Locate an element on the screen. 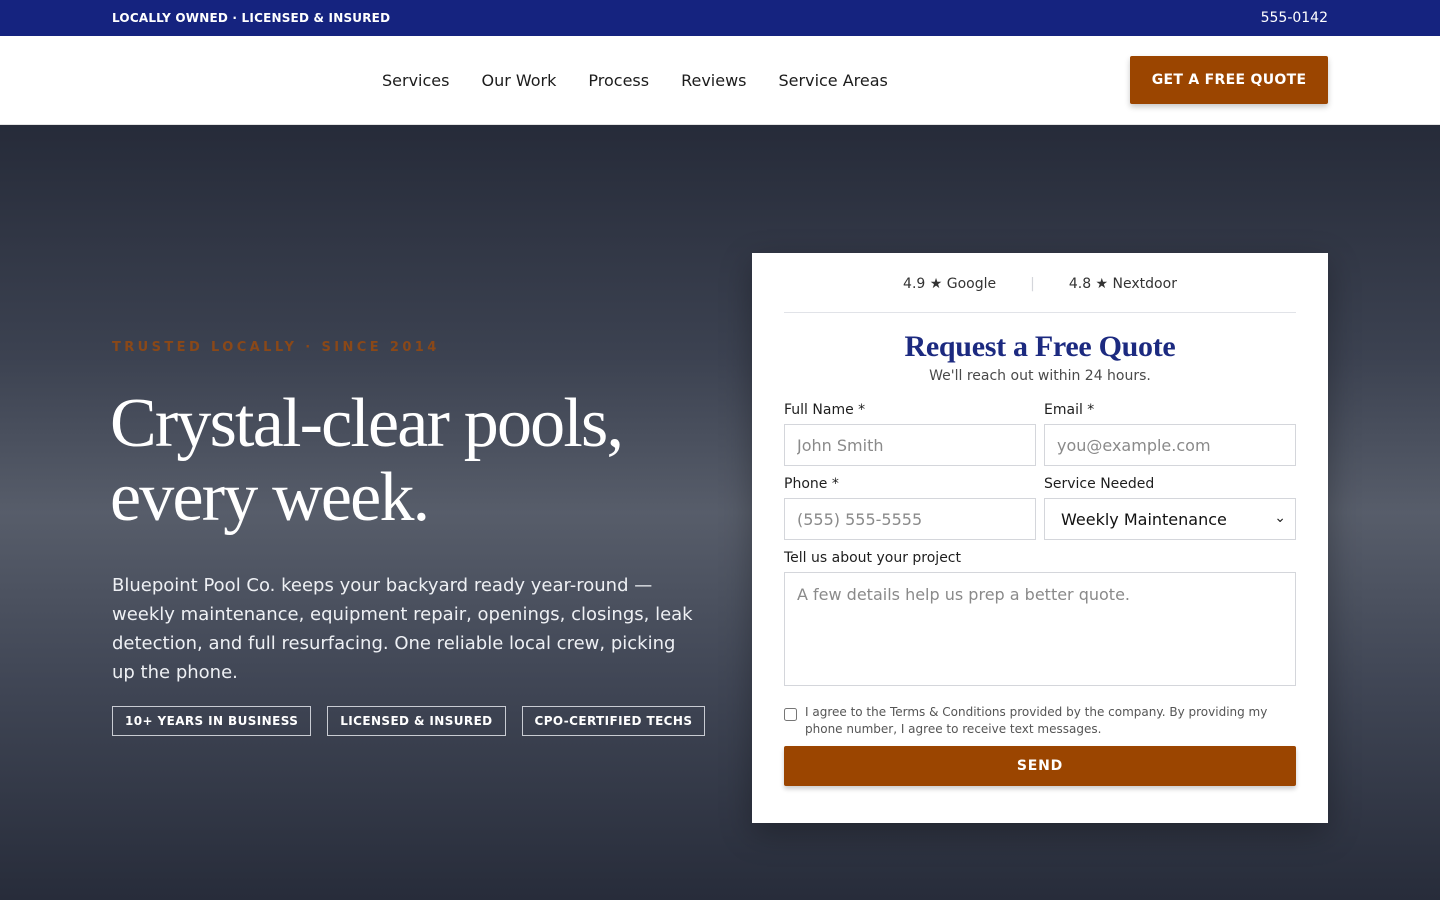 Image resolution: width=1440 pixels, height=900 pixels. badge-years: 10+ YEARS IN BUSINESS is located at coordinates (212, 721).